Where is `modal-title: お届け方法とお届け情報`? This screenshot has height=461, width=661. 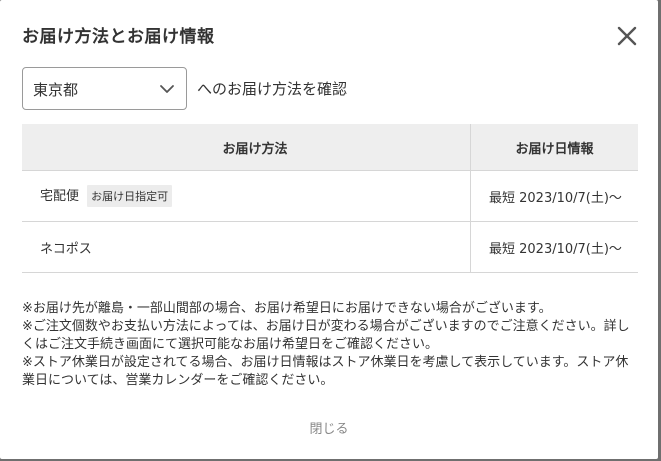
modal-title: お届け方法とお届け情報 is located at coordinates (118, 37).